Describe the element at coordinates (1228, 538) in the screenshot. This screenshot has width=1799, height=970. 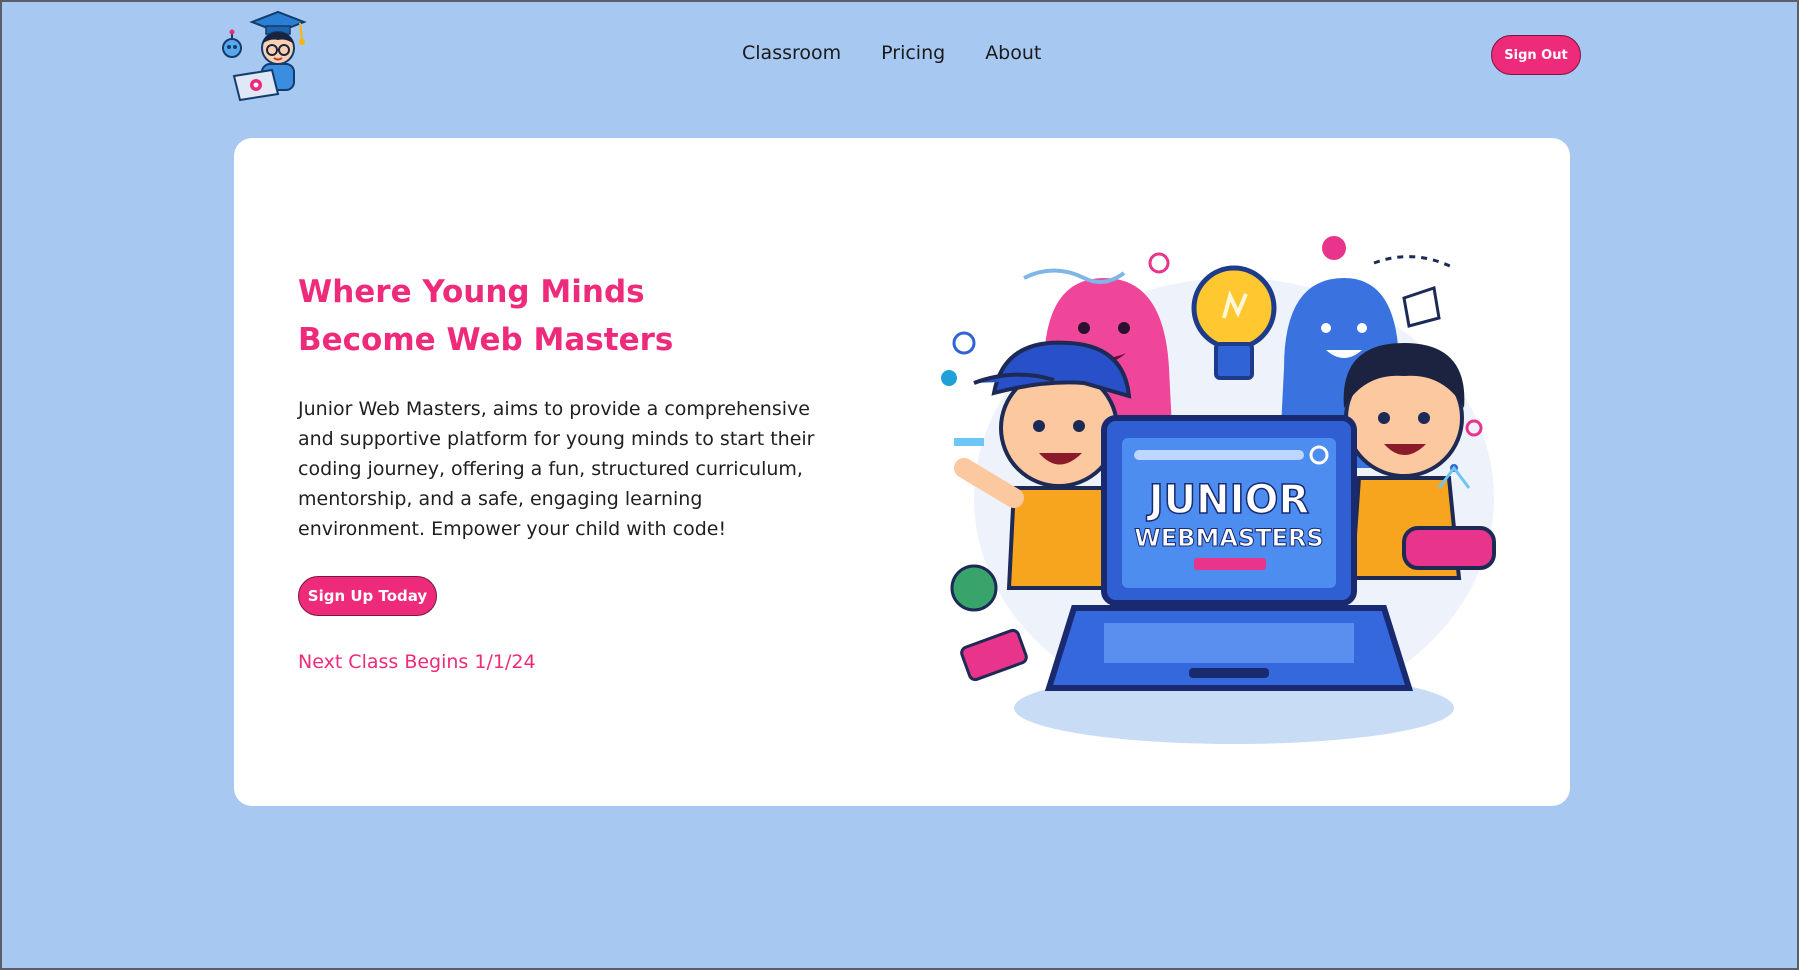
I see `laptop-title-line-2: WEBMASTERS` at that location.